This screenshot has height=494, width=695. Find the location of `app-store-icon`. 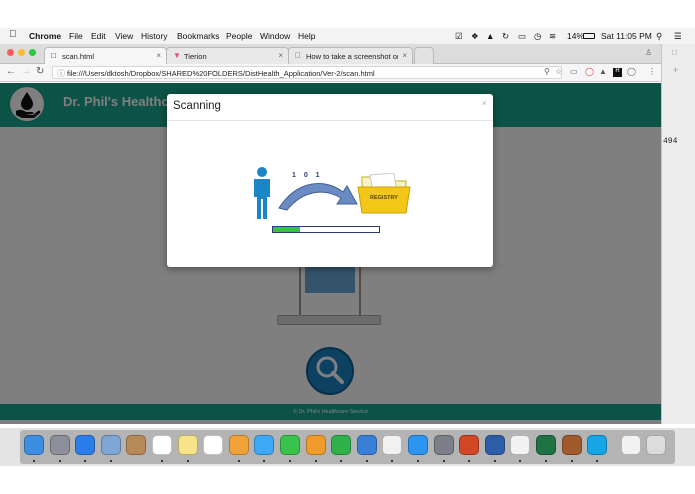

app-store-icon is located at coordinates (418, 445).